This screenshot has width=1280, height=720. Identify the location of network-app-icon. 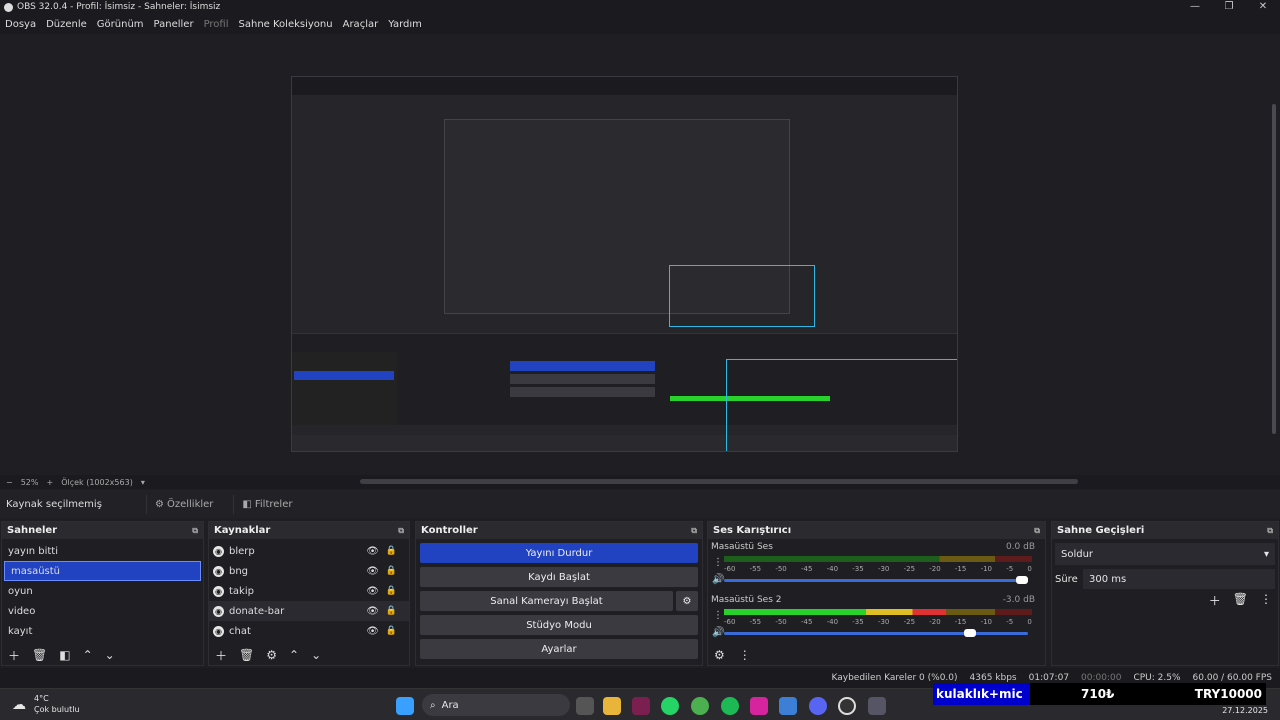
(788, 706).